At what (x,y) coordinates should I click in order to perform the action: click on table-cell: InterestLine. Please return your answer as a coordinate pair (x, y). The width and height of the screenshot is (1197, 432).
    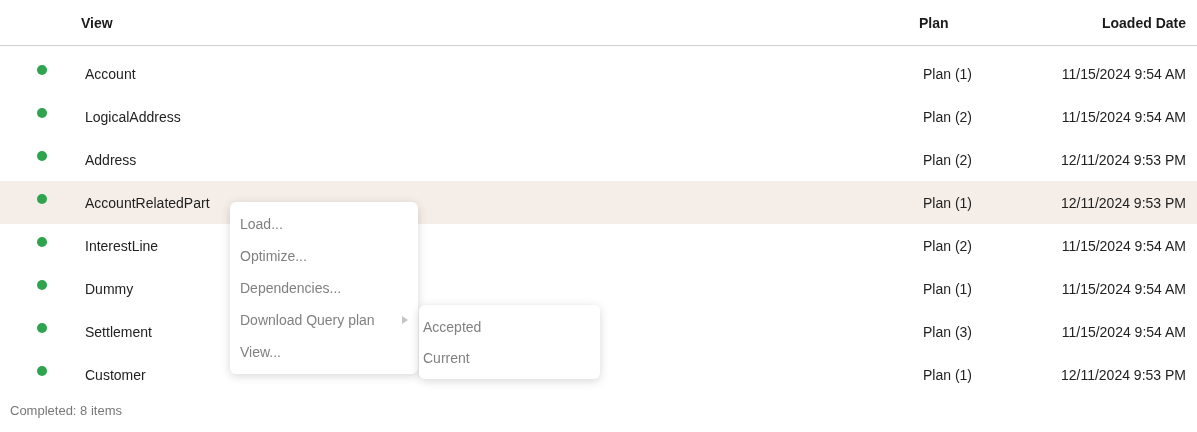
    Looking at the image, I should click on (122, 245).